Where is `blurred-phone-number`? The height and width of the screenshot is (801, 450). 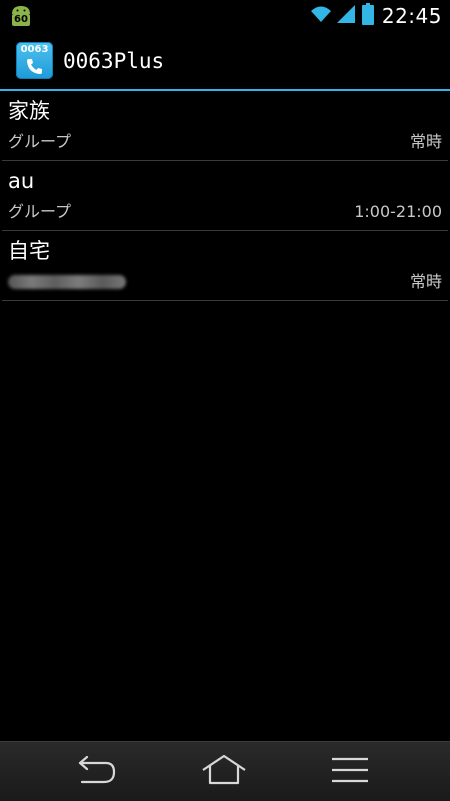 blurred-phone-number is located at coordinates (67, 282).